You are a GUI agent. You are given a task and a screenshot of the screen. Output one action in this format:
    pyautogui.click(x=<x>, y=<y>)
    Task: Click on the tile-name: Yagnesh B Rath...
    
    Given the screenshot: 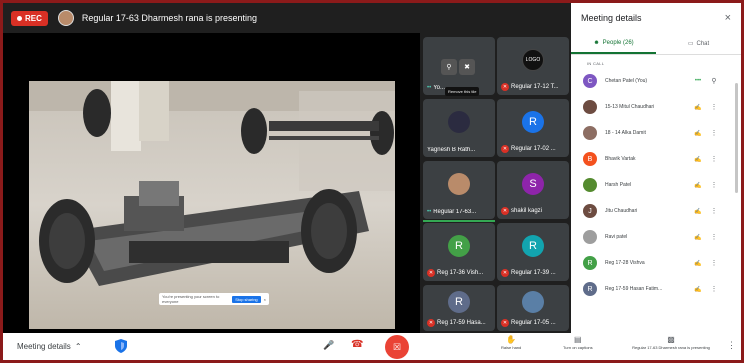 What is the action you would take?
    pyautogui.click(x=451, y=150)
    